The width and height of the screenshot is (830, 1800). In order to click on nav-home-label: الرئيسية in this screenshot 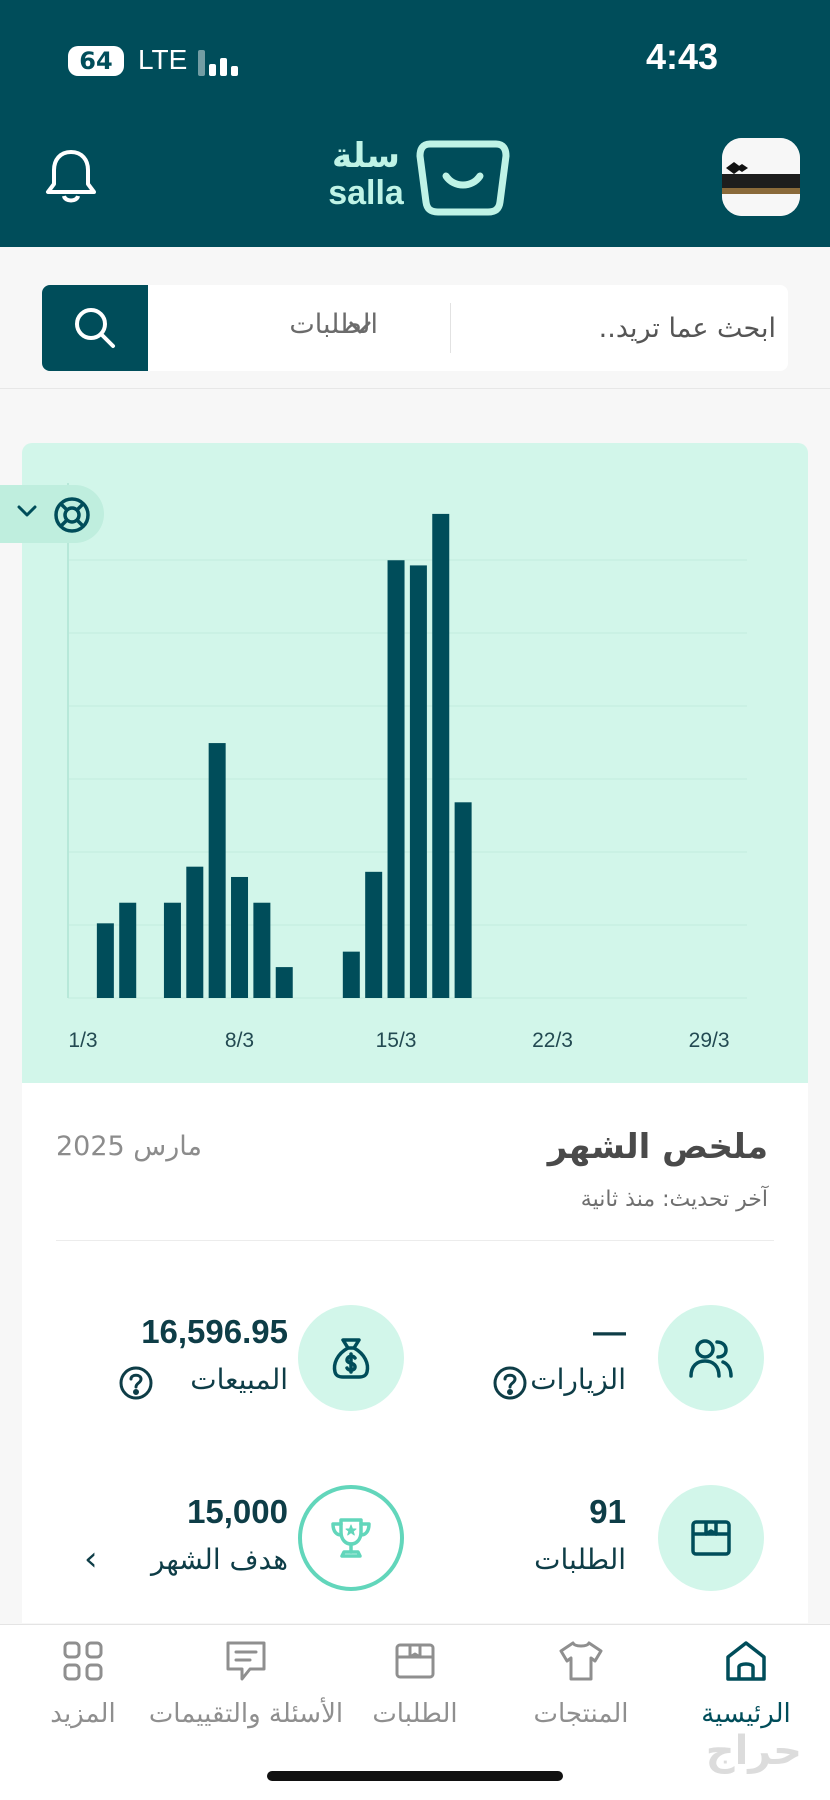, I will do `click(746, 1714)`.